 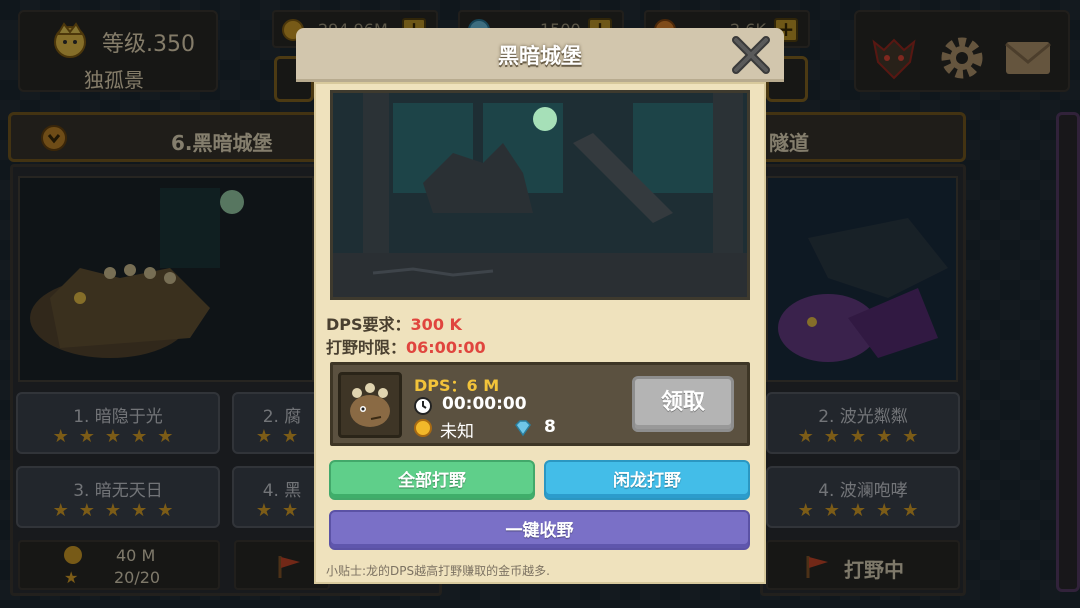 I want to click on hunt-timer: 00:00:00, so click(x=484, y=404).